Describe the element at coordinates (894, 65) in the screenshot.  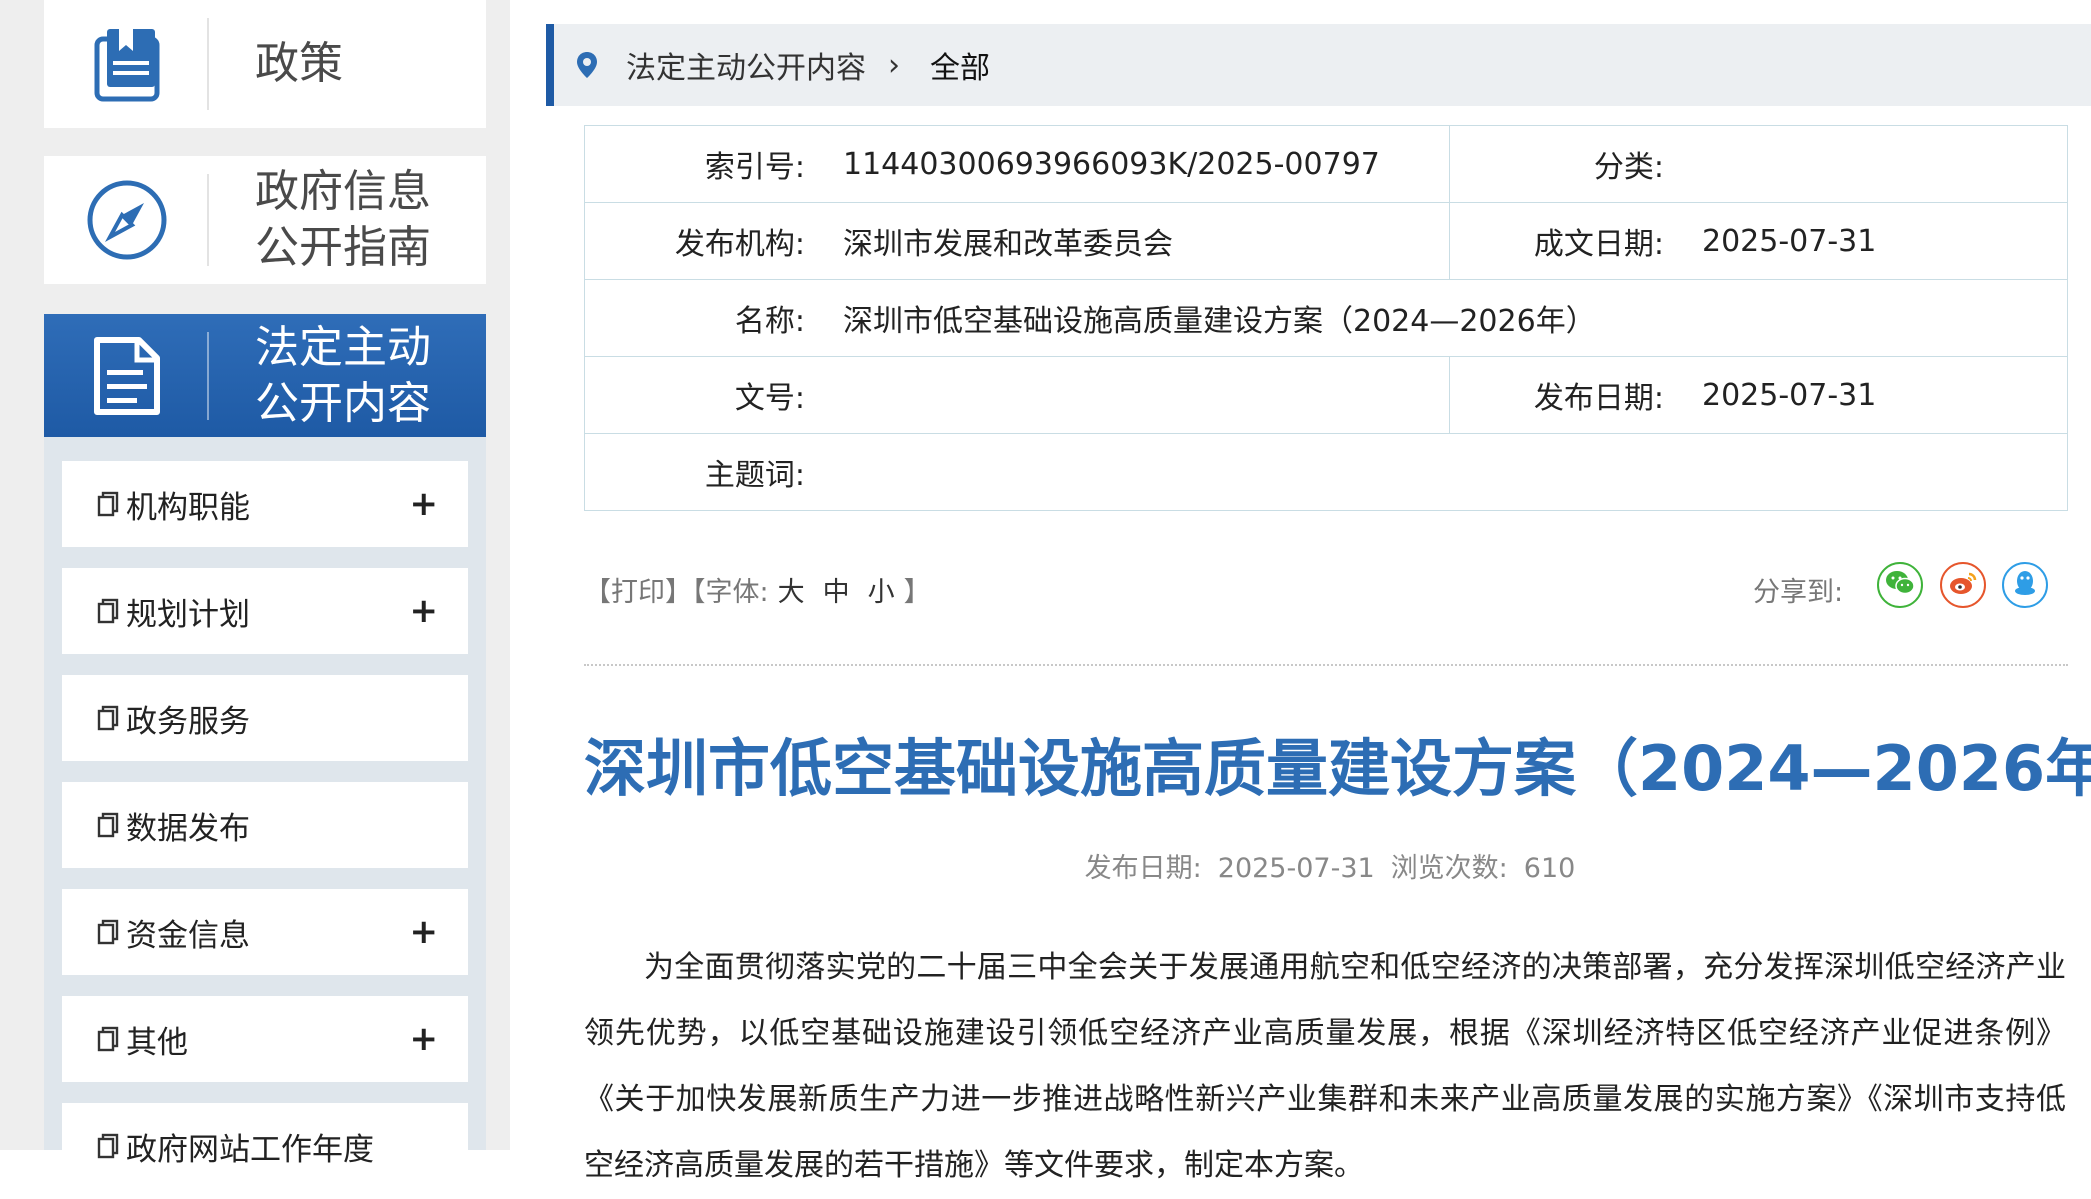
I see `chevron-right-icon: ›` at that location.